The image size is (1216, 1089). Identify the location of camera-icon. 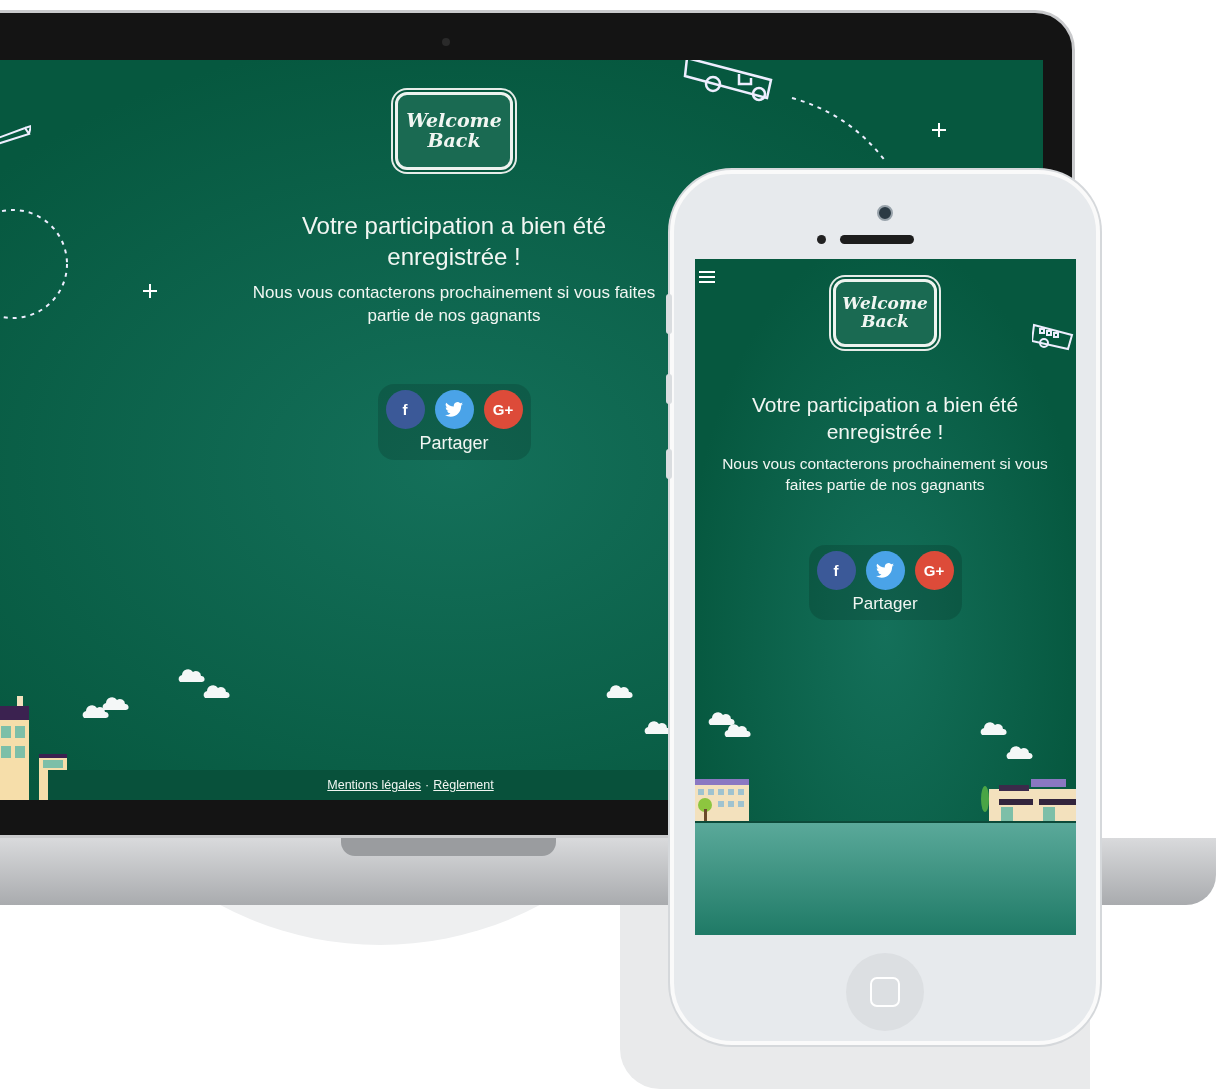
(885, 213).